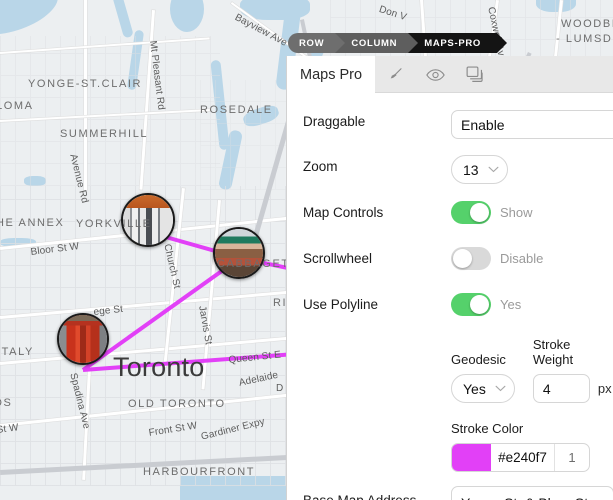 The image size is (613, 500). Describe the element at coordinates (604, 388) in the screenshot. I see `stroke-weight-unit: px` at that location.